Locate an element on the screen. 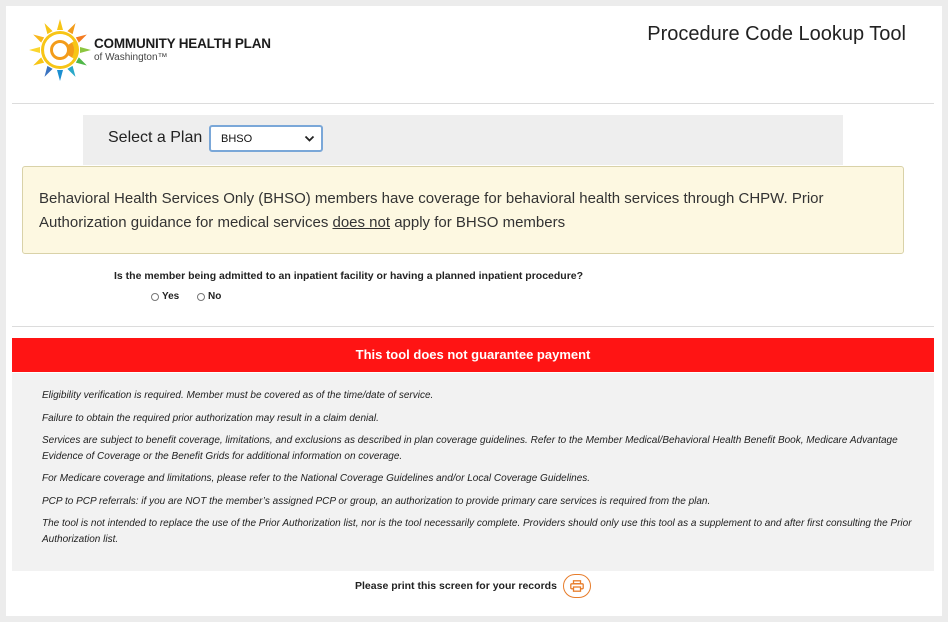 Image resolution: width=948 pixels, height=622 pixels. printer-icon is located at coordinates (577, 586).